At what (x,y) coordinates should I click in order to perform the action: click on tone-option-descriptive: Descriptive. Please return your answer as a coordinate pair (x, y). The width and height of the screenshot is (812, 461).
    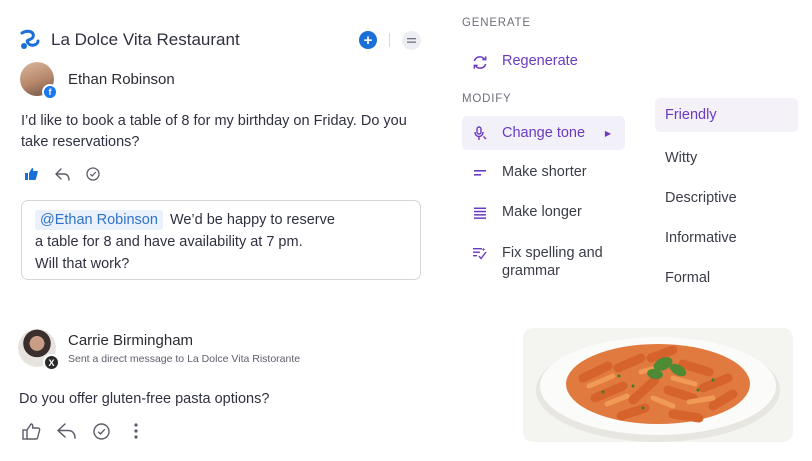
    Looking at the image, I should click on (726, 198).